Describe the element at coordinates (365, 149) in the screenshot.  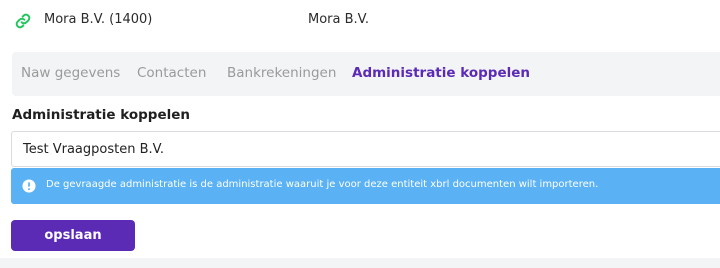
I see `administration-select: Test Vraagposten B.V.` at that location.